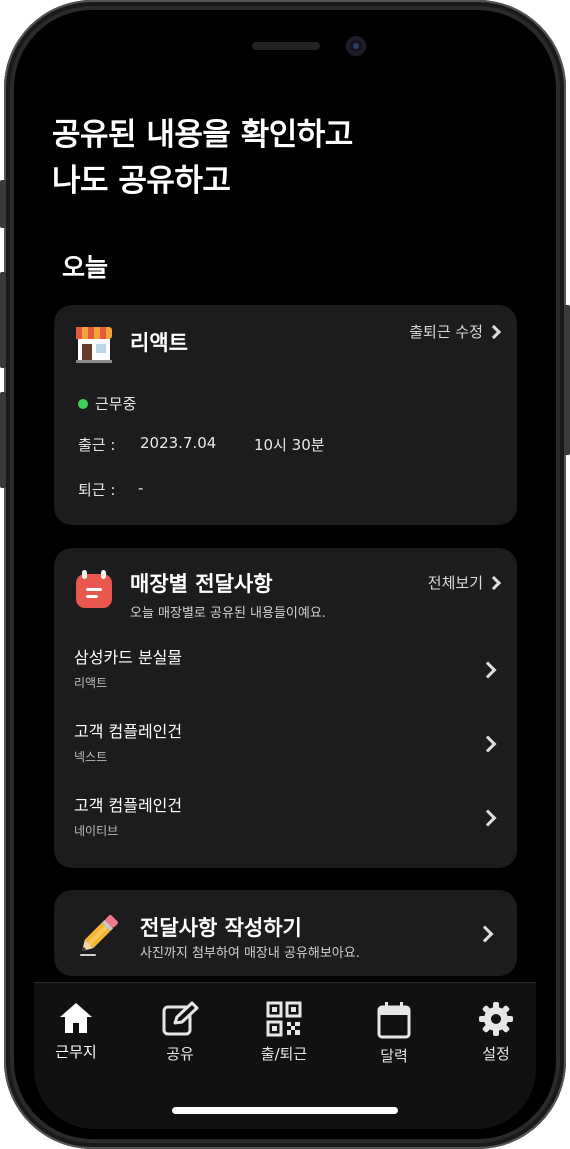  What do you see at coordinates (94, 345) in the screenshot?
I see `store-icon` at bounding box center [94, 345].